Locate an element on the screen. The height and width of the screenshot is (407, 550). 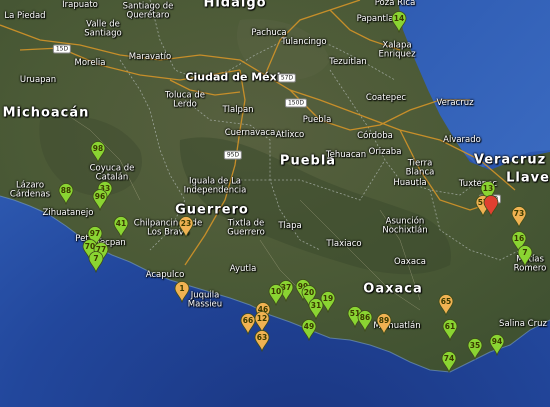
map-marker: 63 is located at coordinates (262, 341).